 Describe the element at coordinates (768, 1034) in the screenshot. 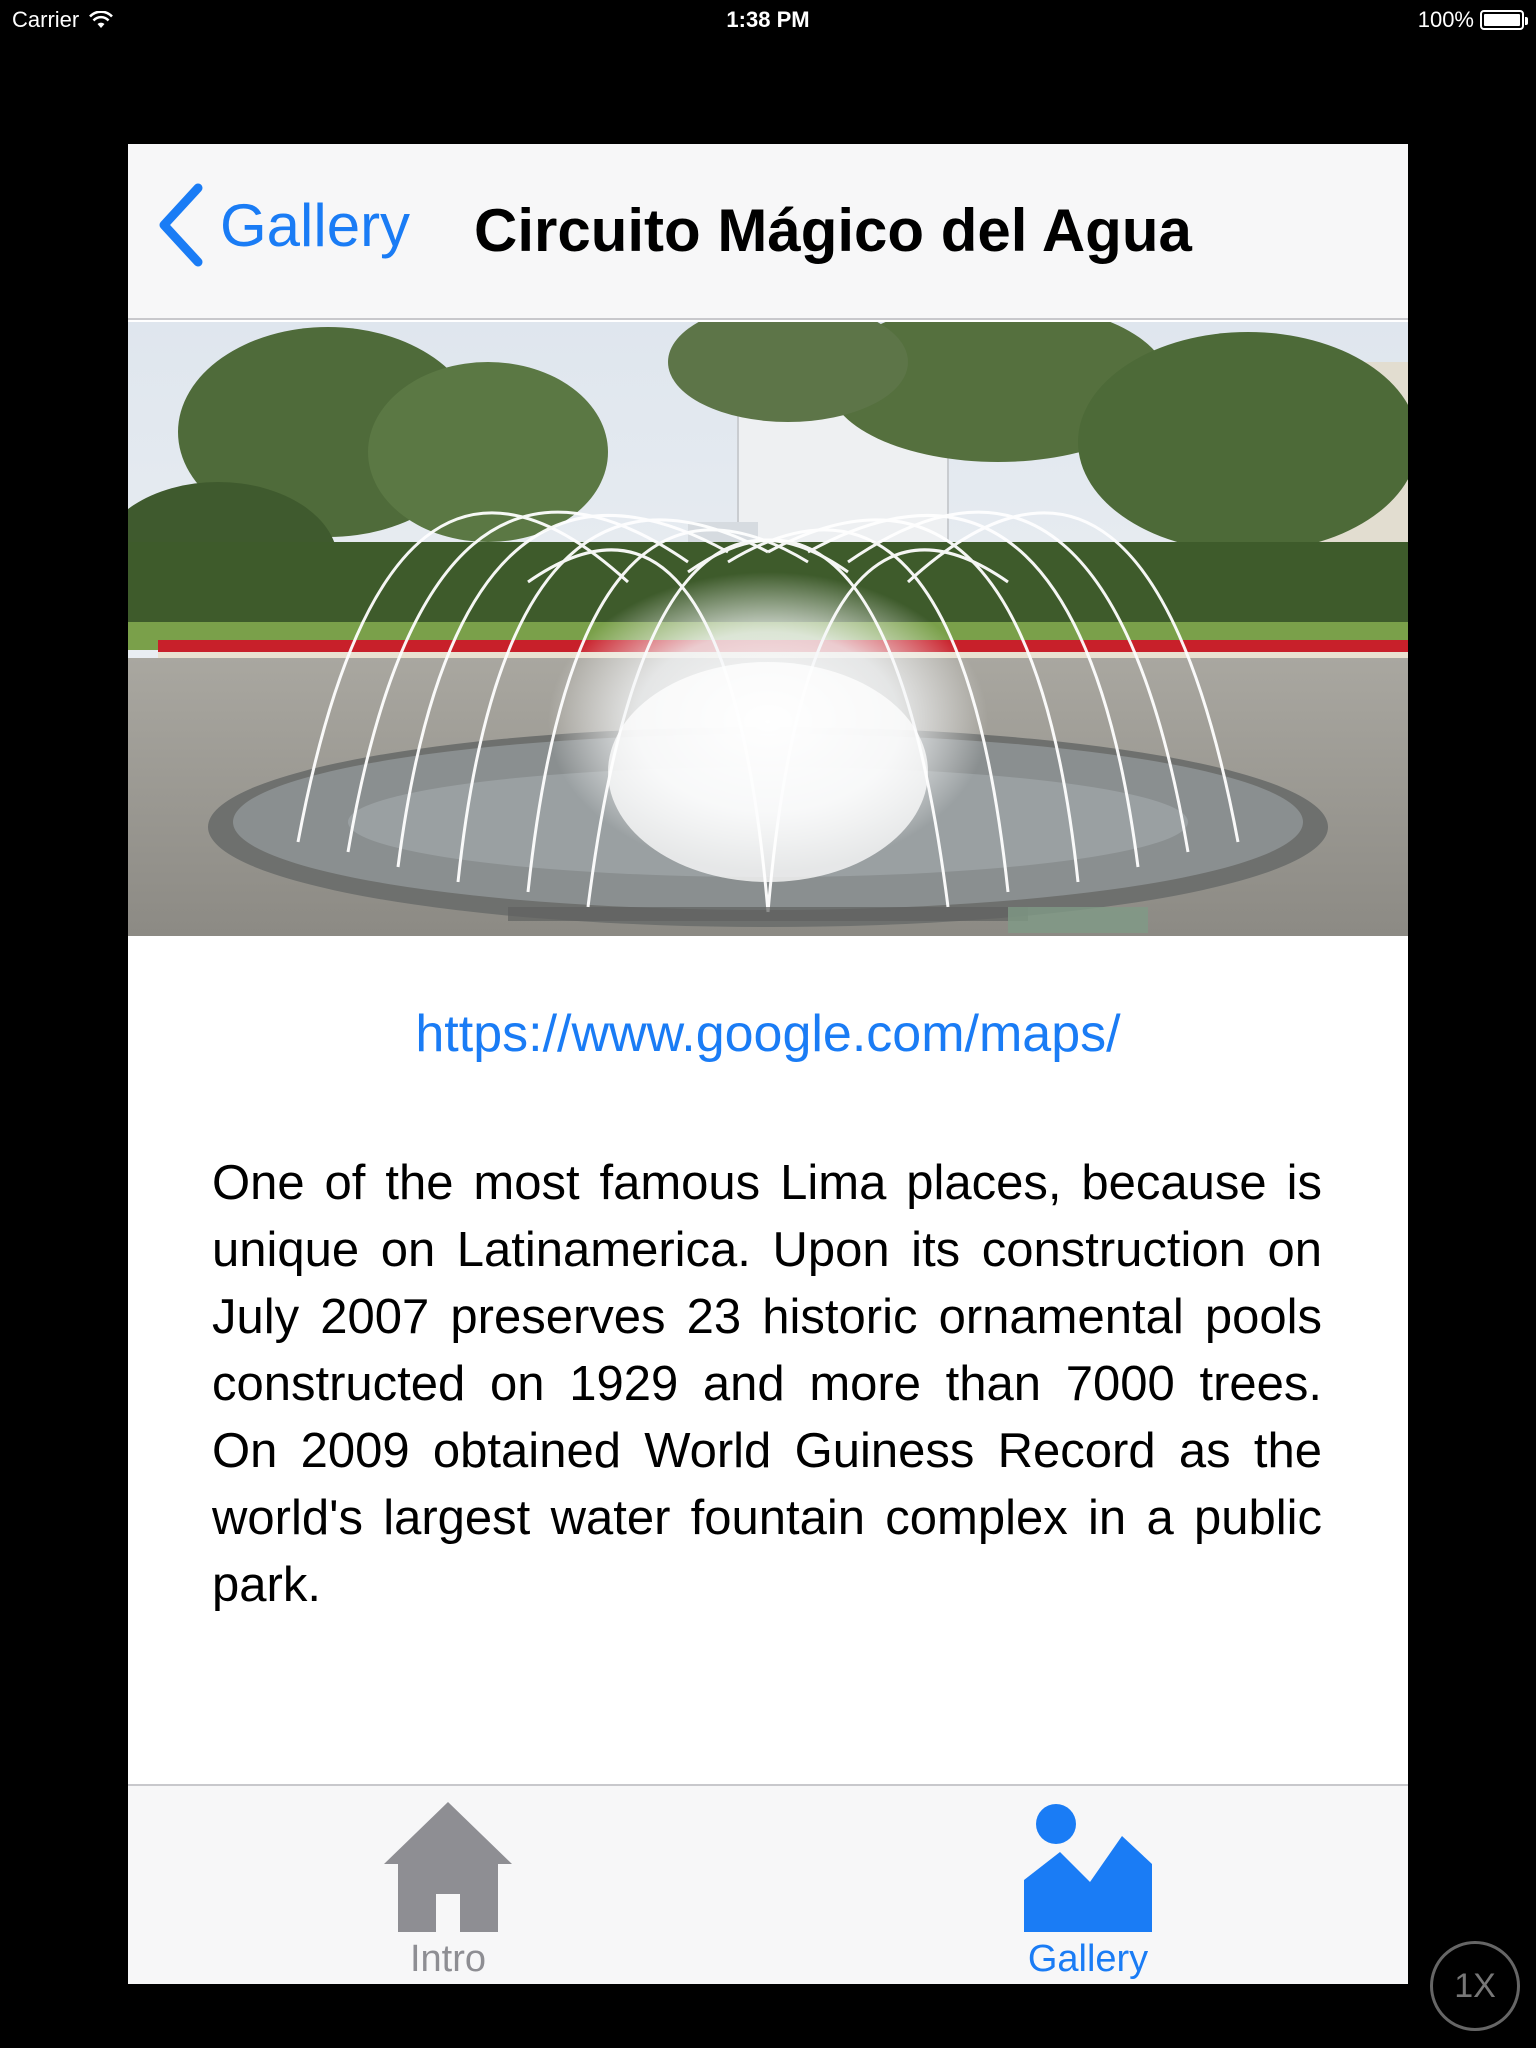

I see `map-link: https://www.google.com/maps/` at that location.